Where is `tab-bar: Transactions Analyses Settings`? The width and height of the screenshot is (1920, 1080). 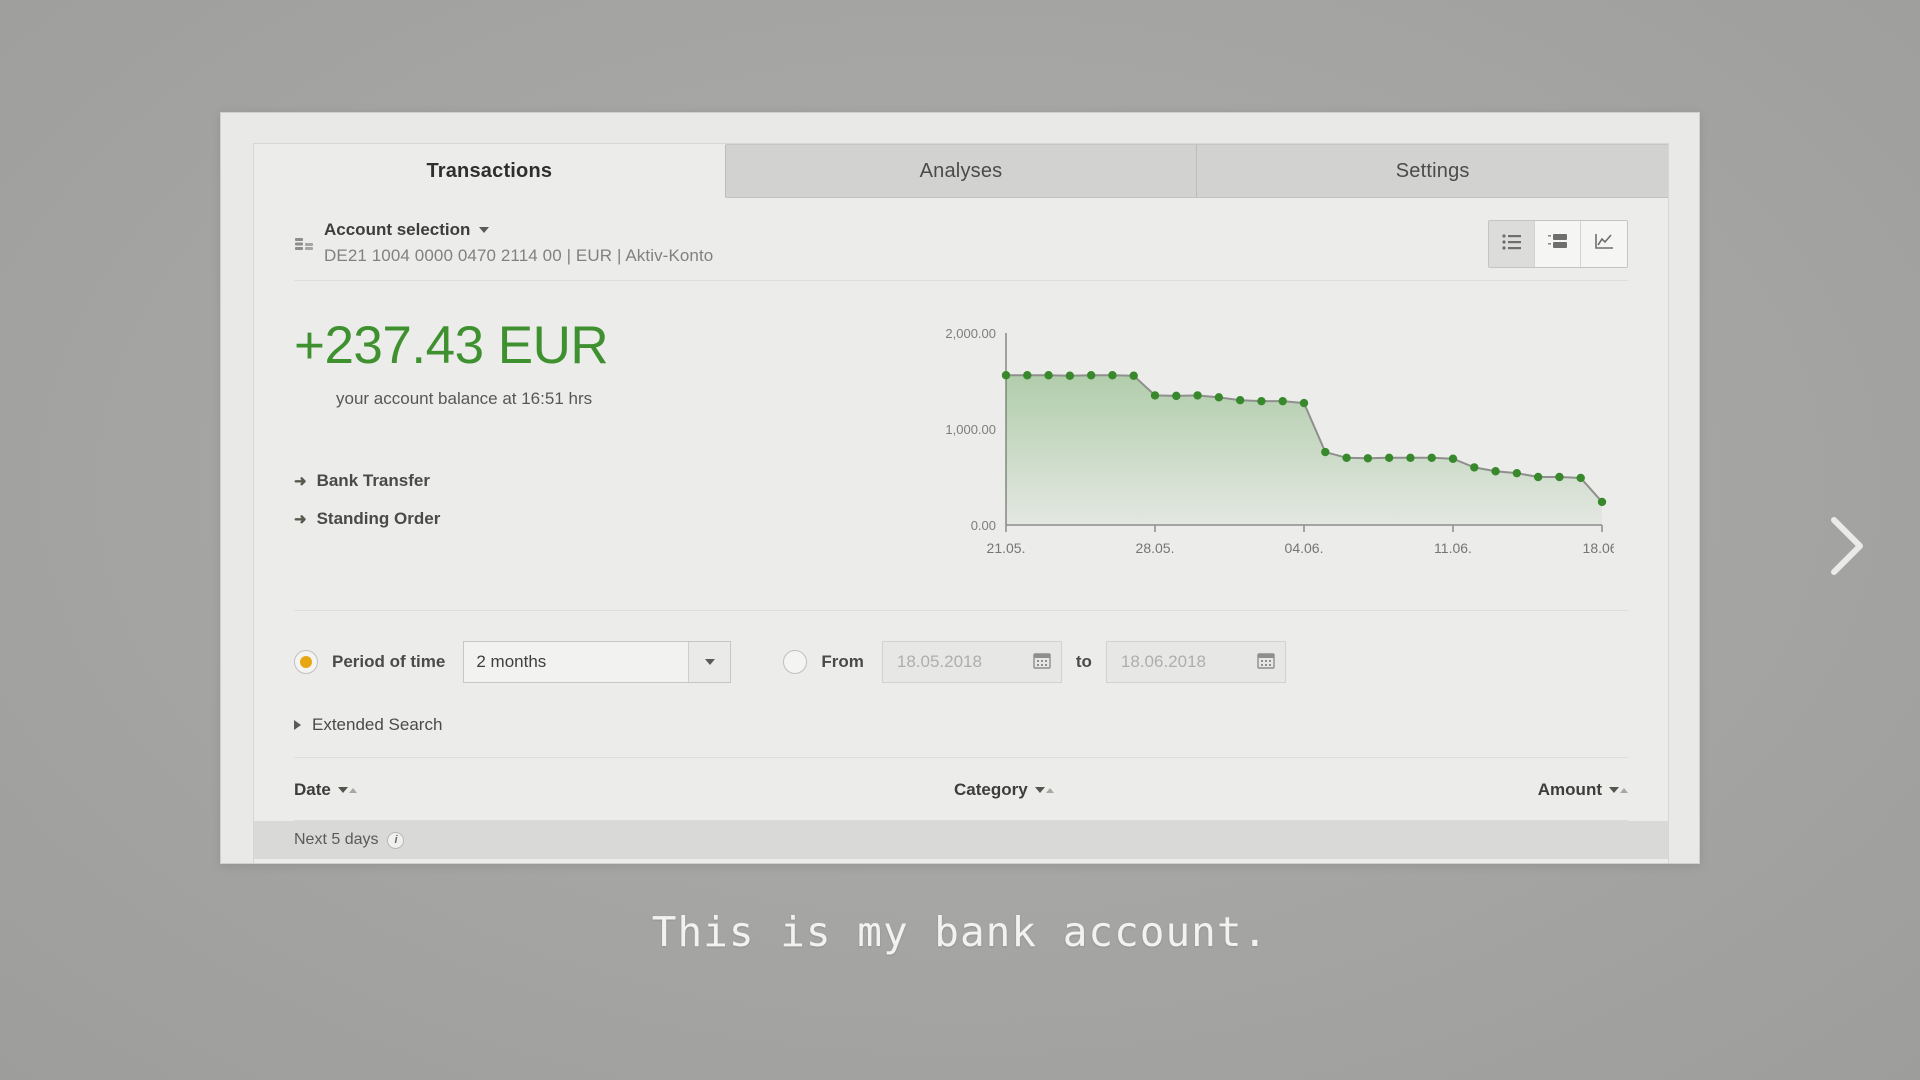
tab-bar: Transactions Analyses Settings is located at coordinates (961, 171).